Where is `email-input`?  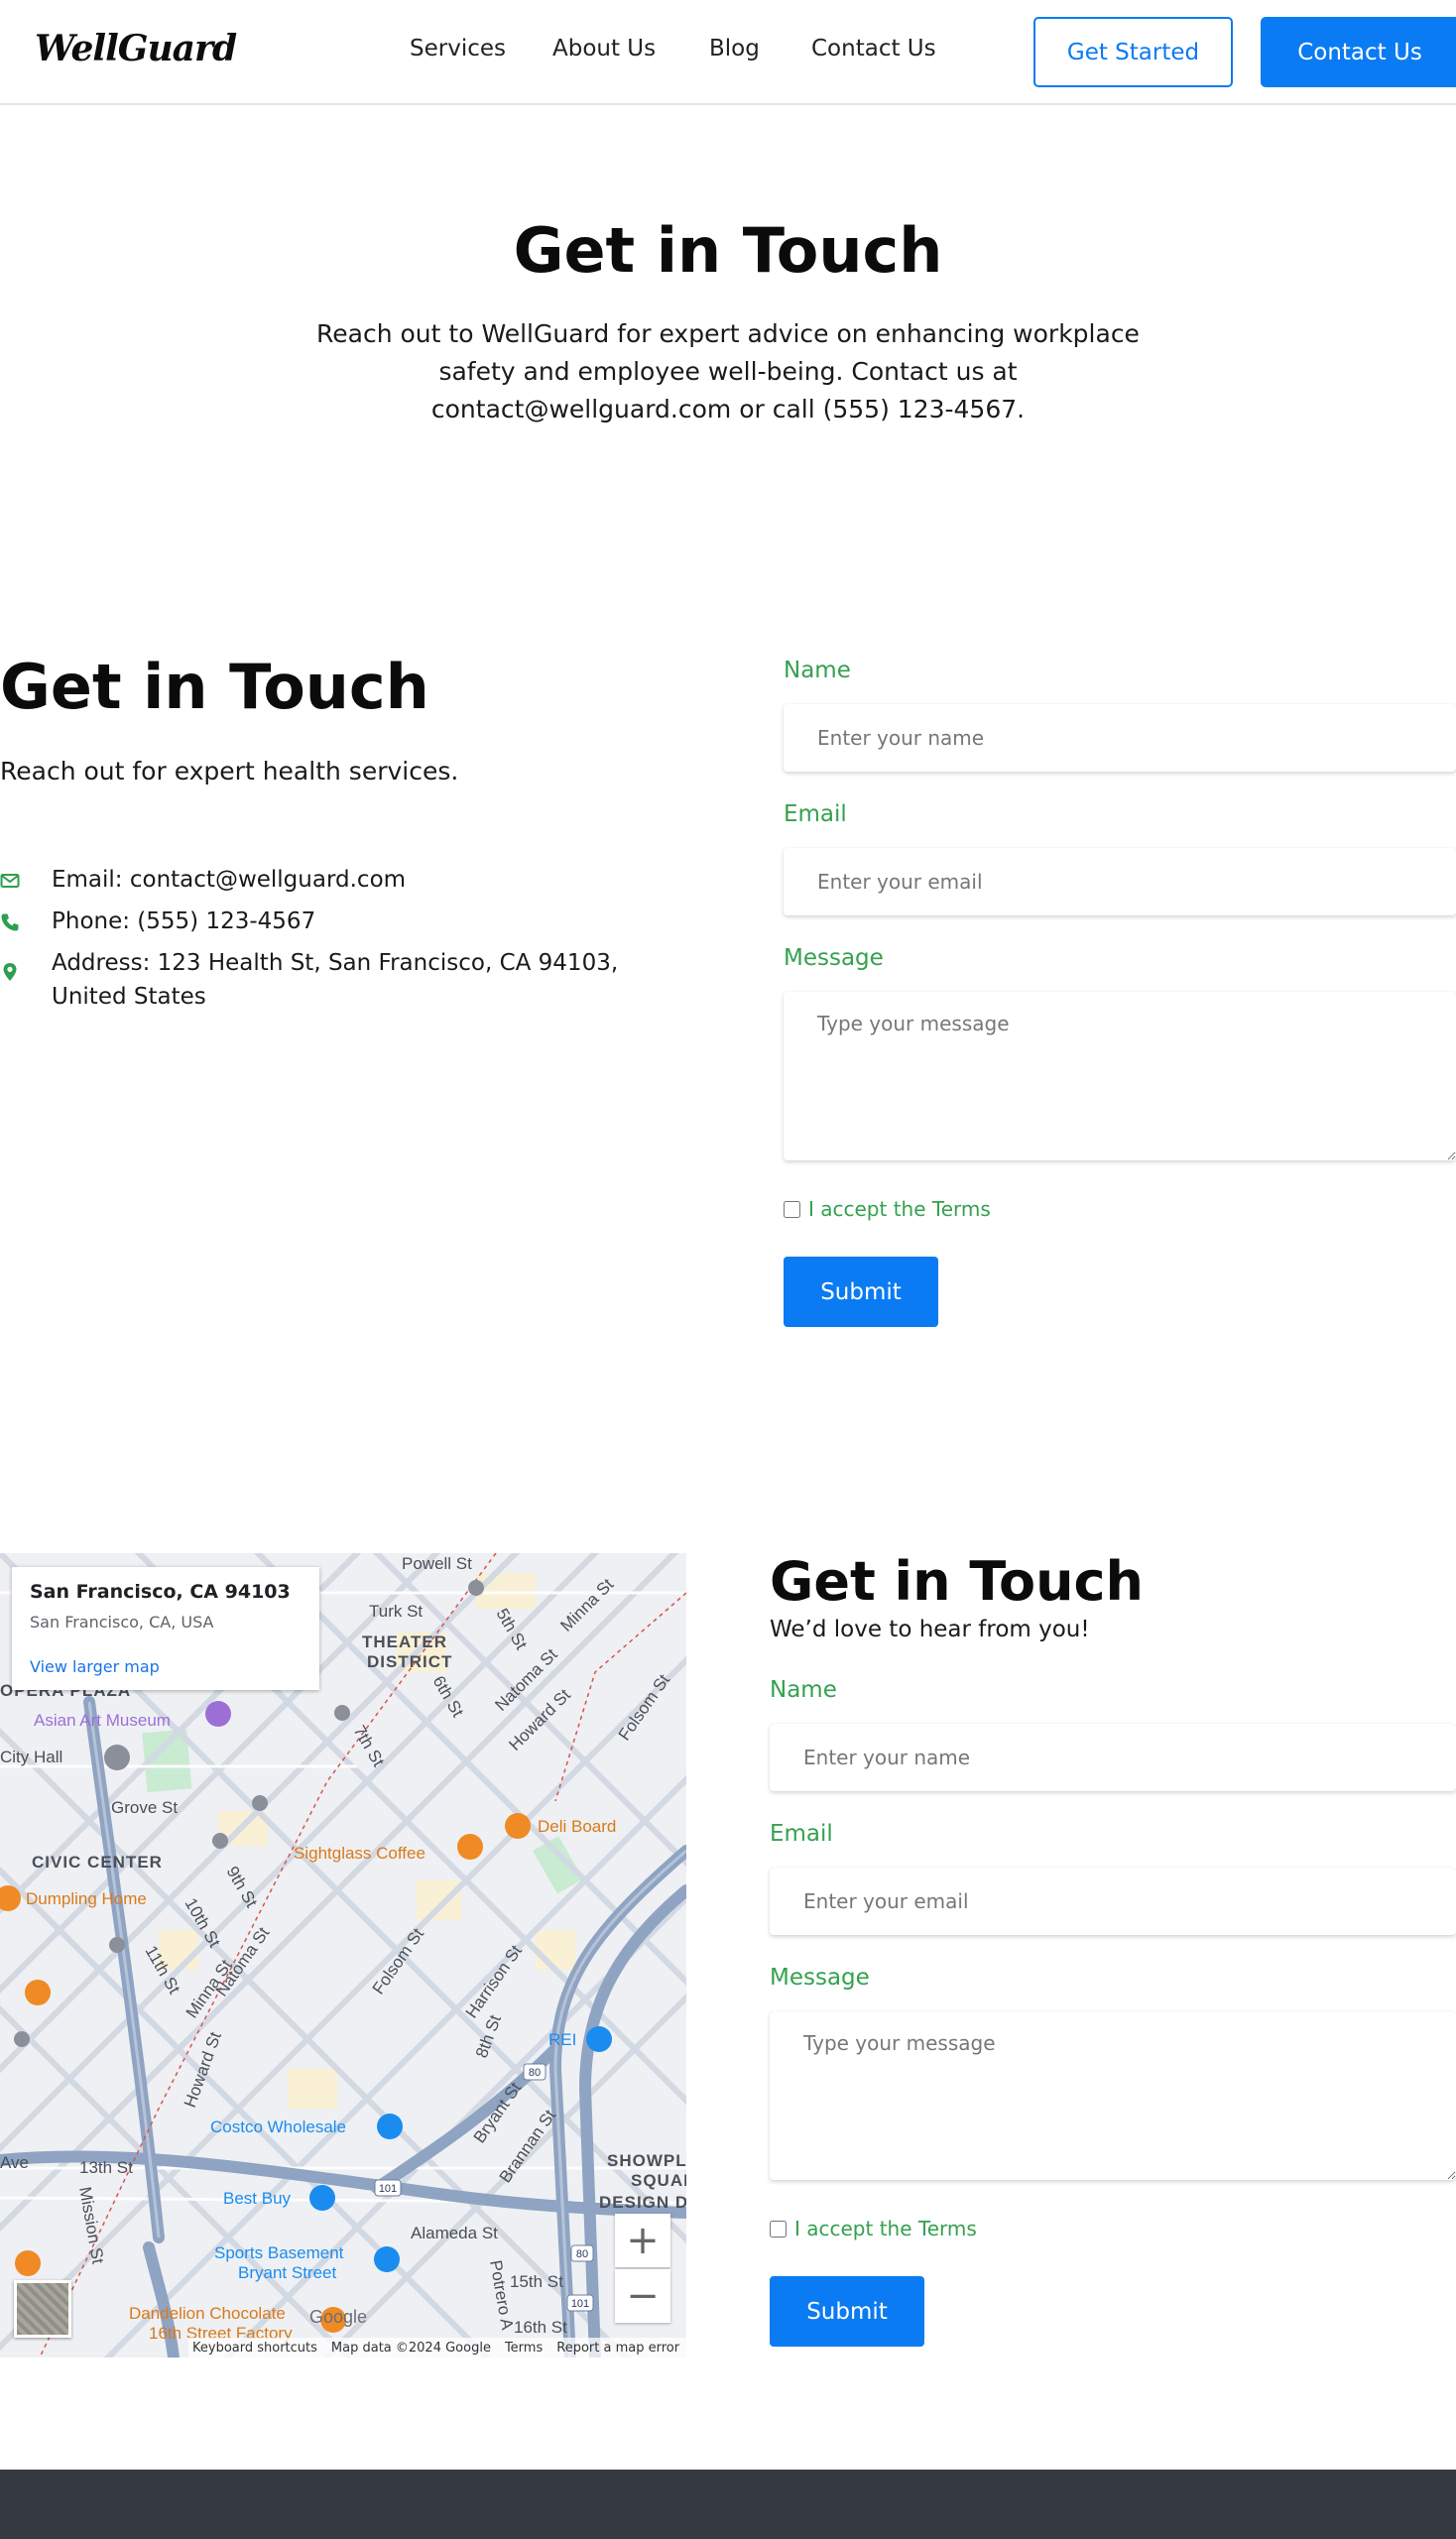
email-input is located at coordinates (1120, 882).